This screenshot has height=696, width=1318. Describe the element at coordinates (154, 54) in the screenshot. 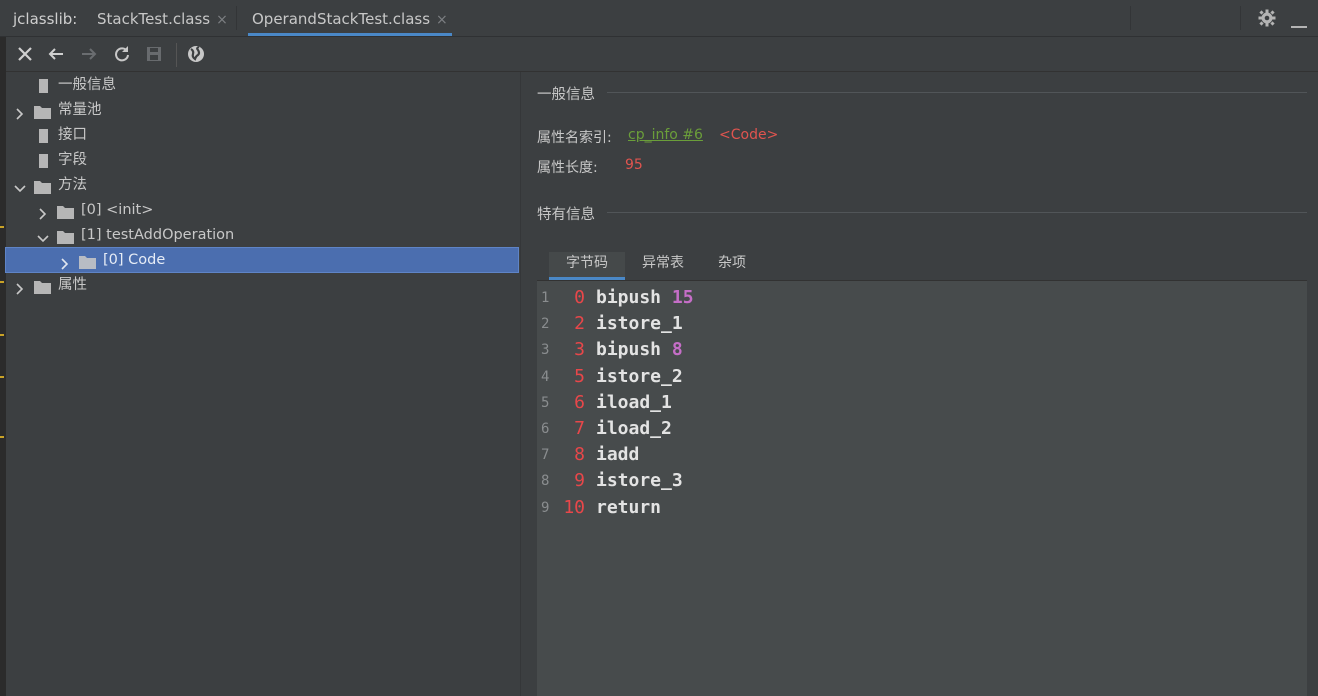

I see `save-icon` at that location.